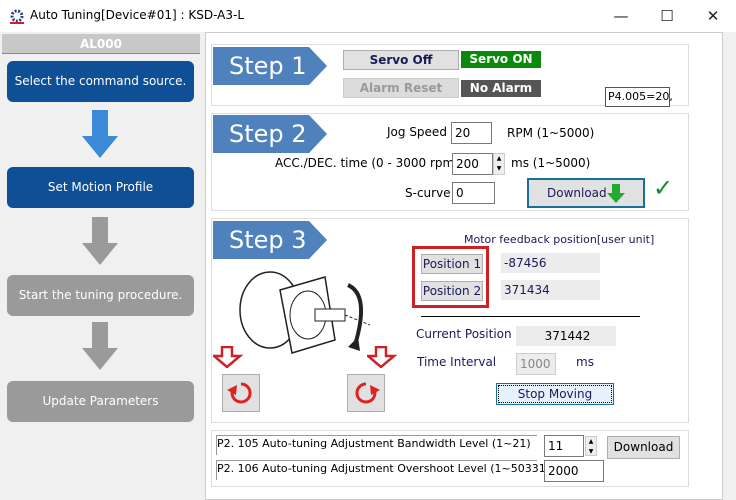 The height and width of the screenshot is (500, 736). What do you see at coordinates (100, 81) in the screenshot?
I see `sidebar-step-command-source: Select the command source.` at bounding box center [100, 81].